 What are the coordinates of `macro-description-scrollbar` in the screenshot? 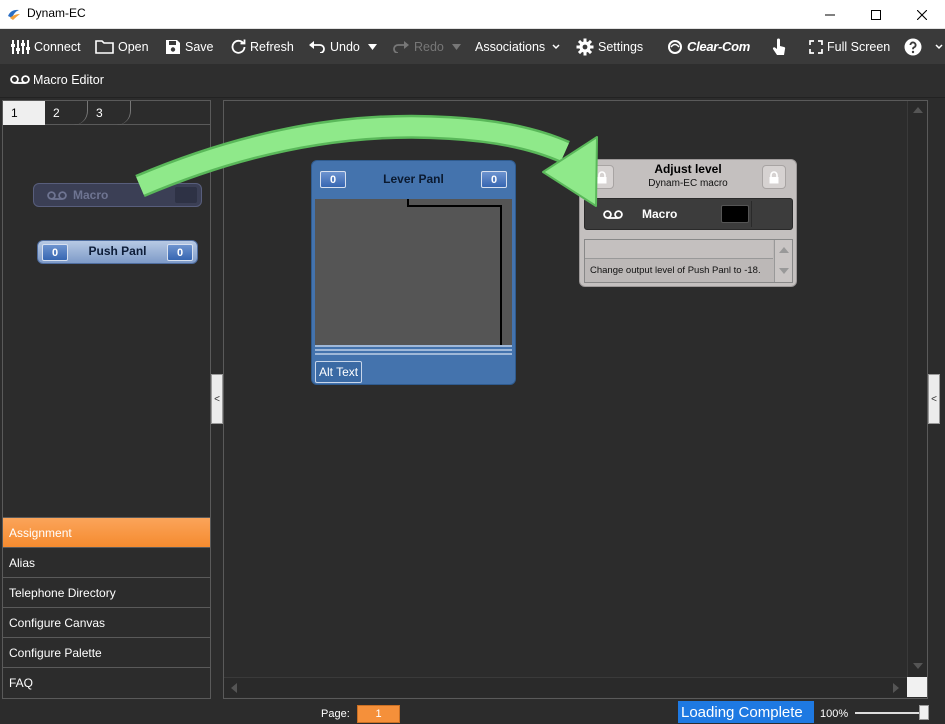 It's located at (783, 261).